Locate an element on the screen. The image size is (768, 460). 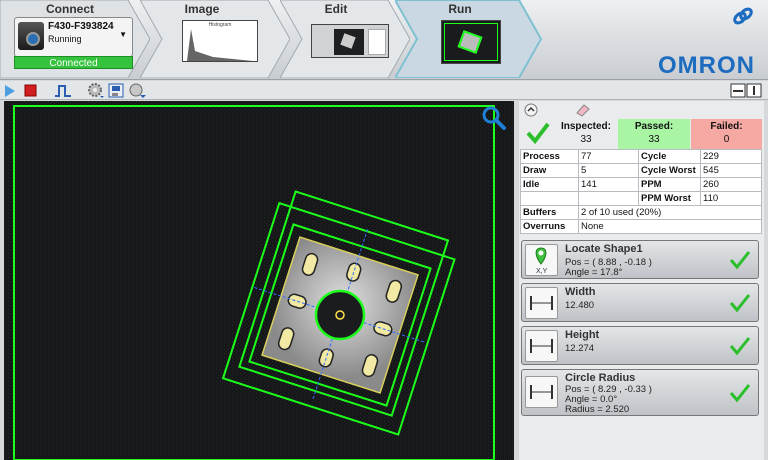
step-image-label: Image is located at coordinates (202, 9).